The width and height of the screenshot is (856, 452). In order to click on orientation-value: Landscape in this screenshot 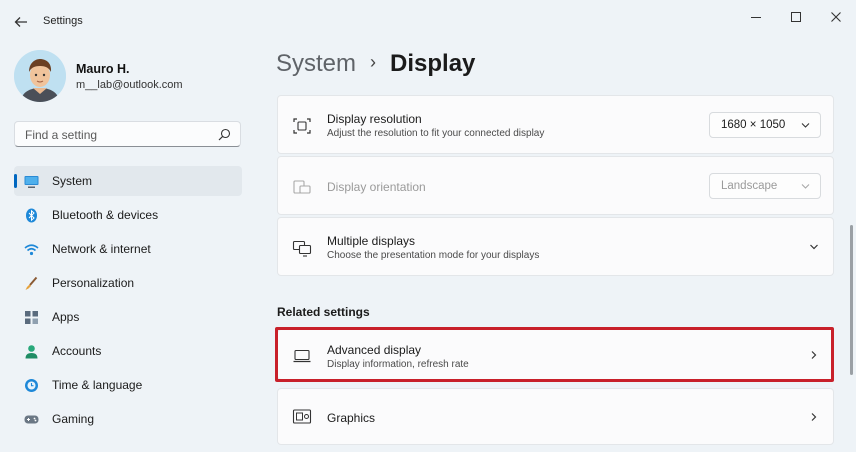, I will do `click(749, 186)`.